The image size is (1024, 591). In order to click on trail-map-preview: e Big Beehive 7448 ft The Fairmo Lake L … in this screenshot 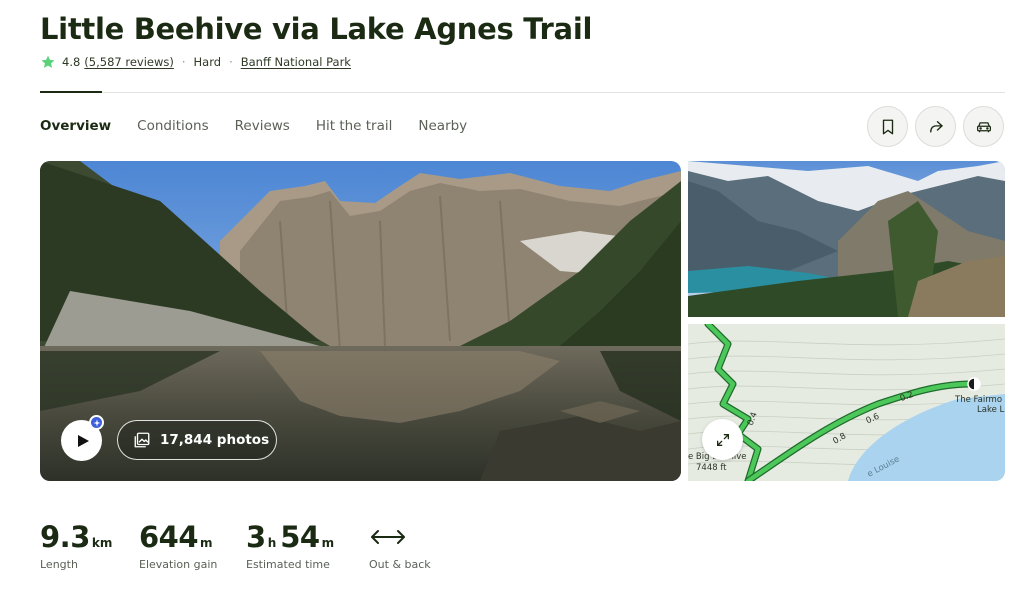, I will do `click(846, 402)`.